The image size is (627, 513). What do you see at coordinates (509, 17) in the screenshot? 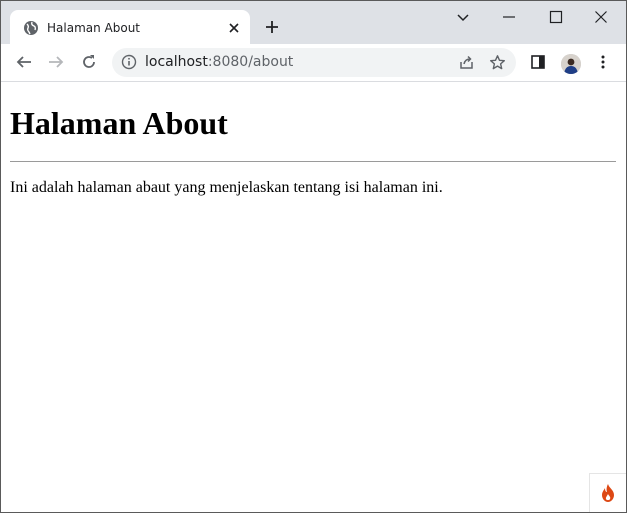
I see `minimize-icon` at bounding box center [509, 17].